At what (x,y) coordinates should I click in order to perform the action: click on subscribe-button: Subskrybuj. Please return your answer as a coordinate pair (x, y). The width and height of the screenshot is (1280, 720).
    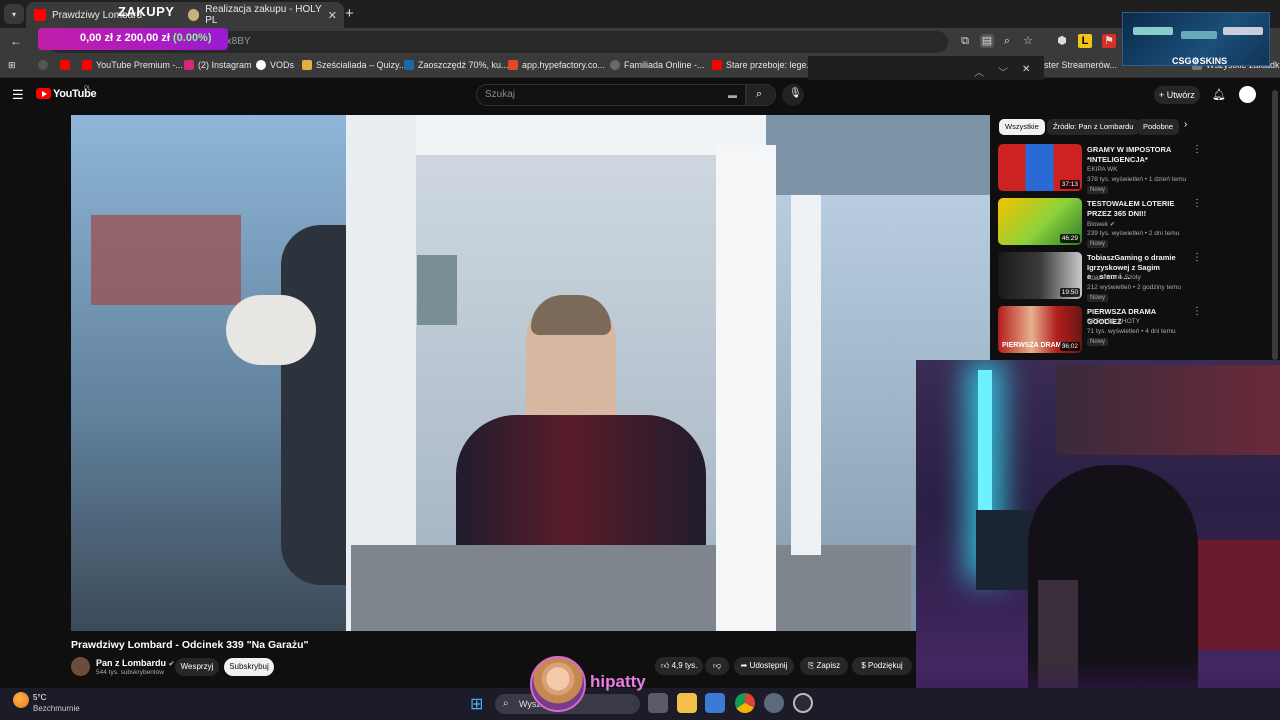
    Looking at the image, I should click on (249, 667).